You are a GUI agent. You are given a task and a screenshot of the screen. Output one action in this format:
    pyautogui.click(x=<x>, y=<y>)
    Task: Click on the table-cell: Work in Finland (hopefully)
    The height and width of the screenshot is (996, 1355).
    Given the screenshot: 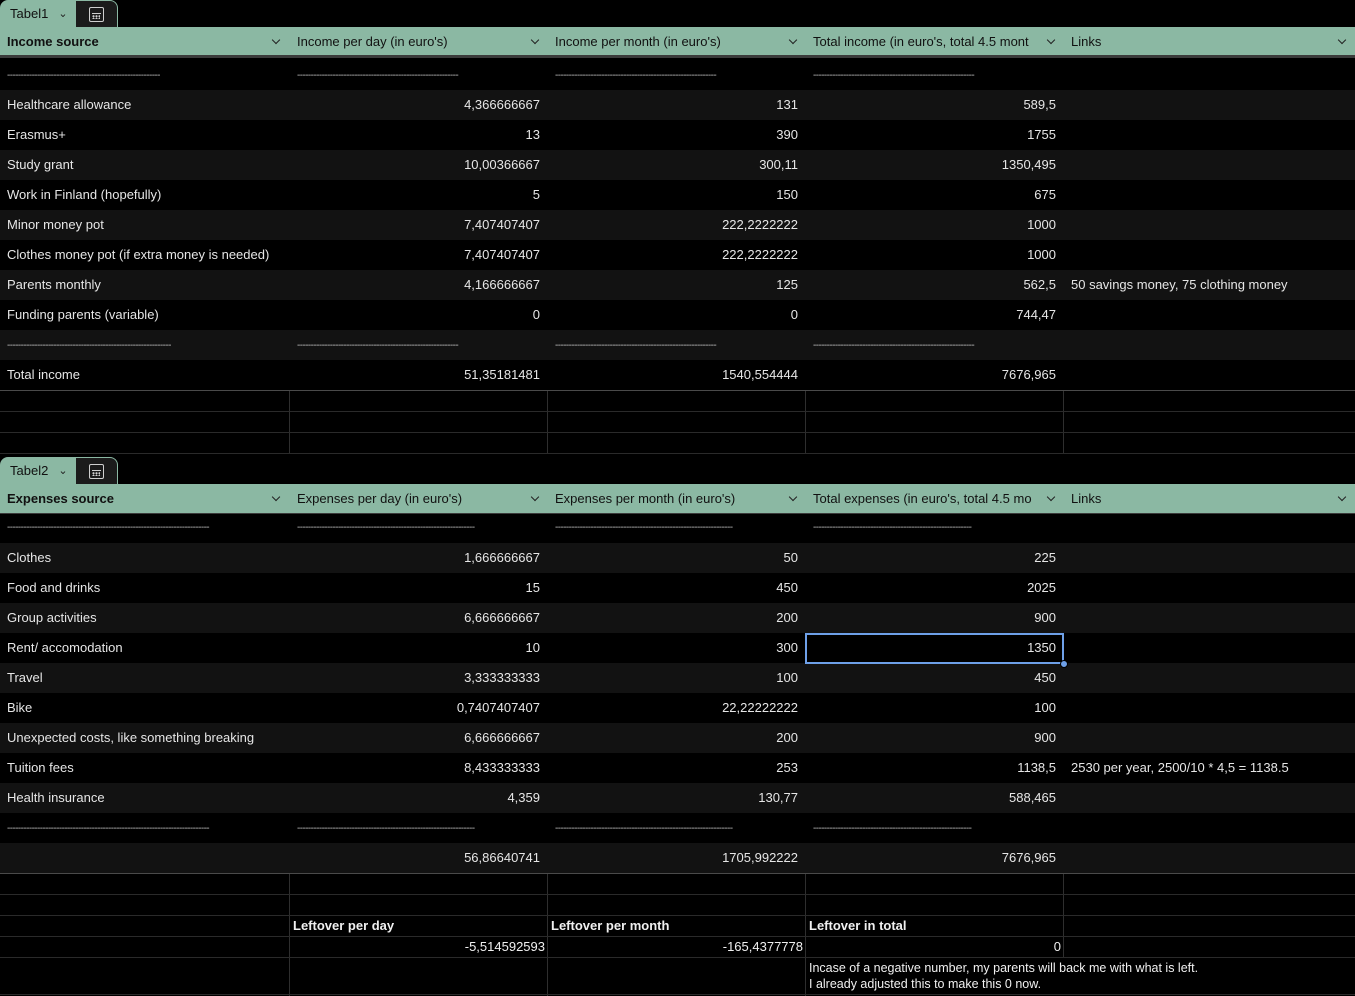 What is the action you would take?
    pyautogui.click(x=80, y=195)
    